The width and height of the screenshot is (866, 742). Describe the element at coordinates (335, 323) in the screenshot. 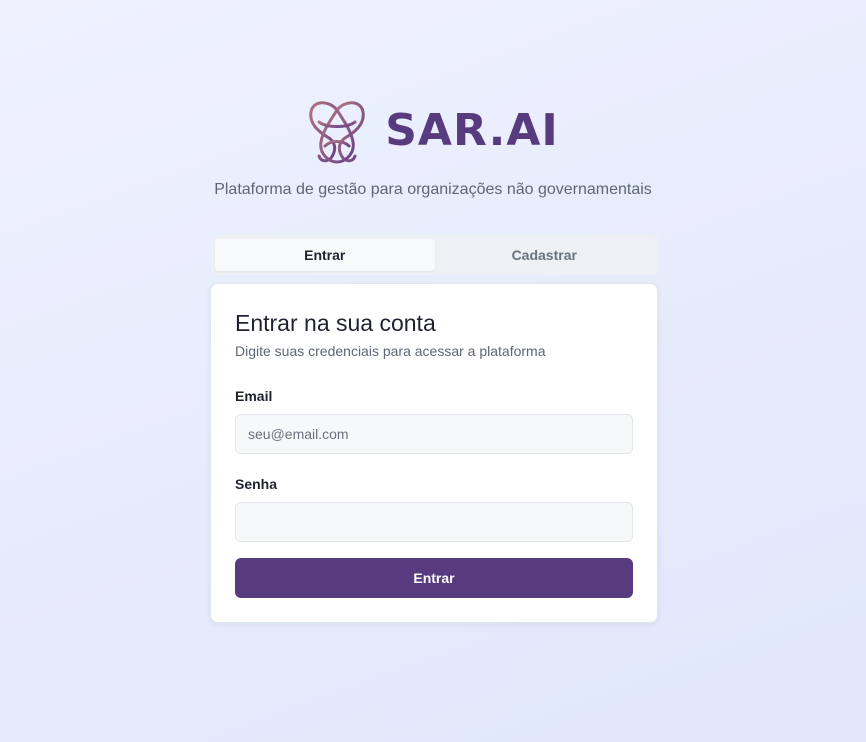

I see `login-title: Entrar na sua conta` at that location.